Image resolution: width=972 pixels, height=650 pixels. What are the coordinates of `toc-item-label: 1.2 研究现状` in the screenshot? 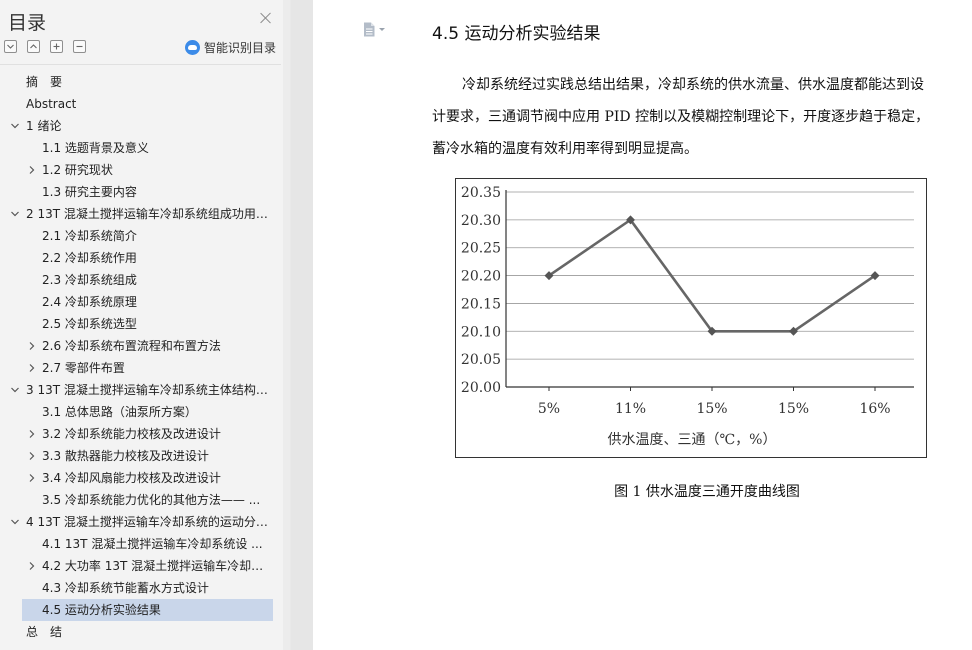 It's located at (77, 170).